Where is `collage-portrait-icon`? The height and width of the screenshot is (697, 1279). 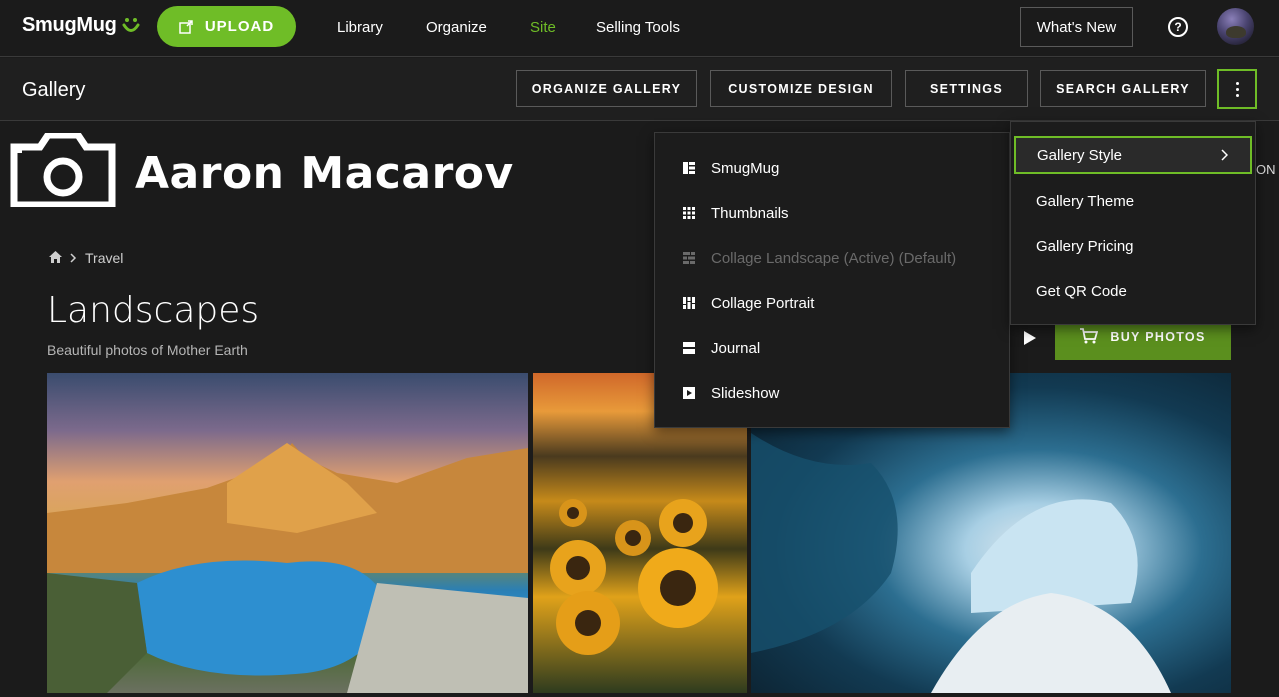 collage-portrait-icon is located at coordinates (689, 303).